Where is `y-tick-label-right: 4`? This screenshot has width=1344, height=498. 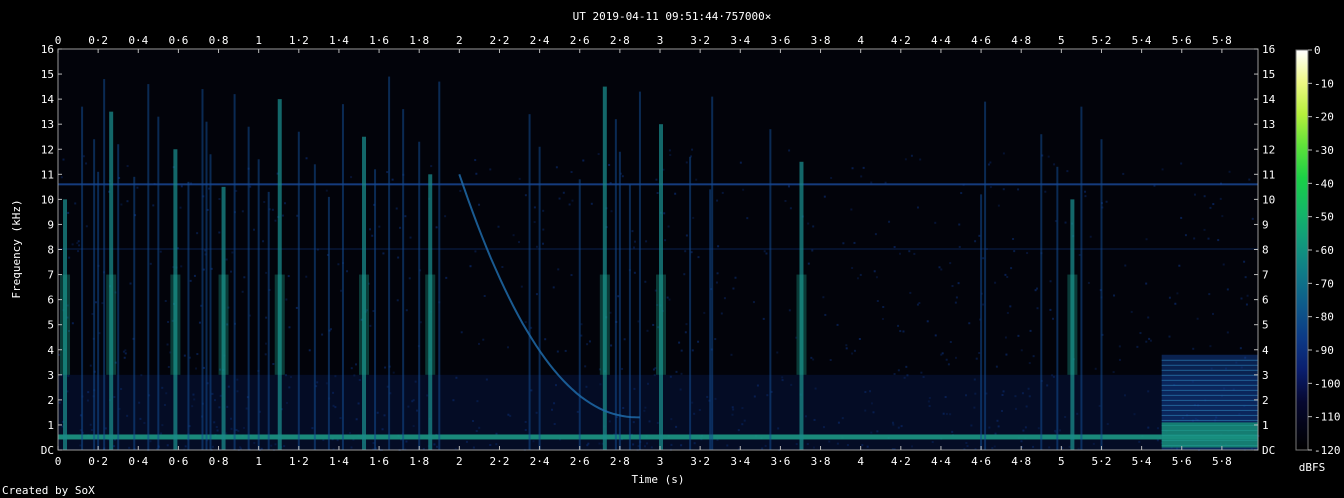 y-tick-label-right: 4 is located at coordinates (1265, 350).